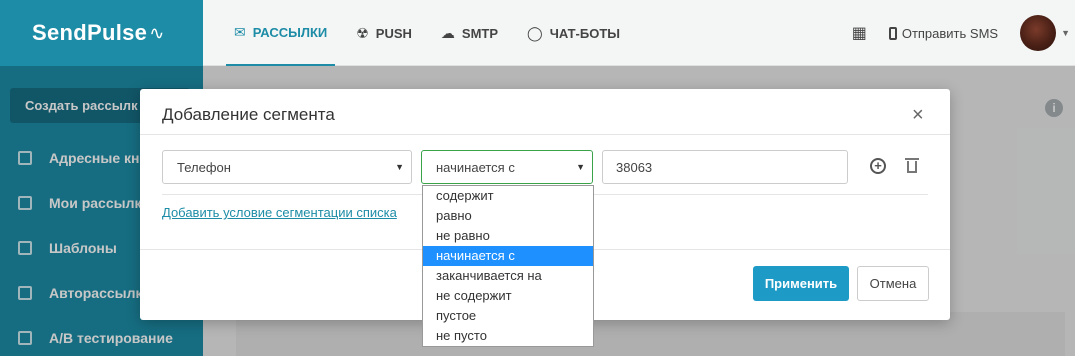  What do you see at coordinates (279, 212) in the screenshot?
I see `add-condition-link: Добавить условие сегментации списка` at bounding box center [279, 212].